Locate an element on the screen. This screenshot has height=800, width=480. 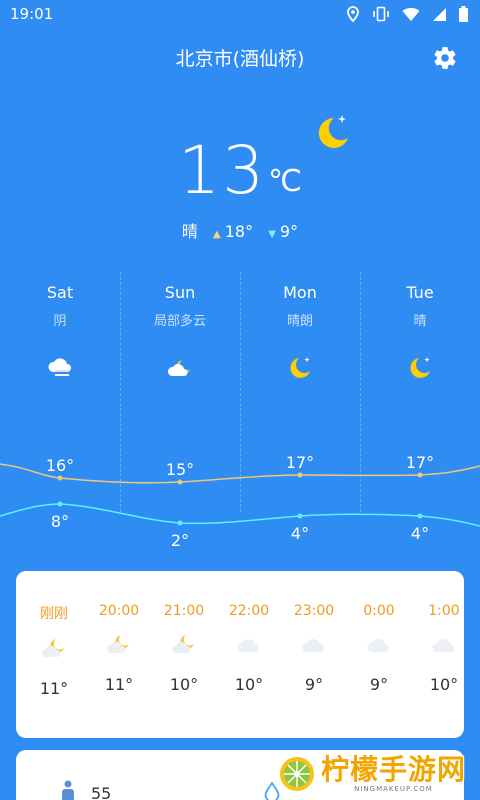
watermark-text: 柠檬手游网 is located at coordinates (393, 769).